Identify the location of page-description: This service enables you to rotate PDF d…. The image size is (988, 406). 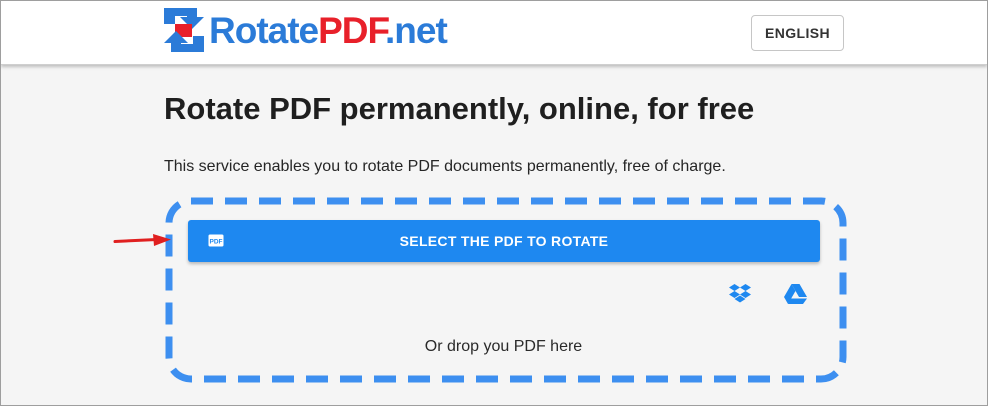
(445, 166).